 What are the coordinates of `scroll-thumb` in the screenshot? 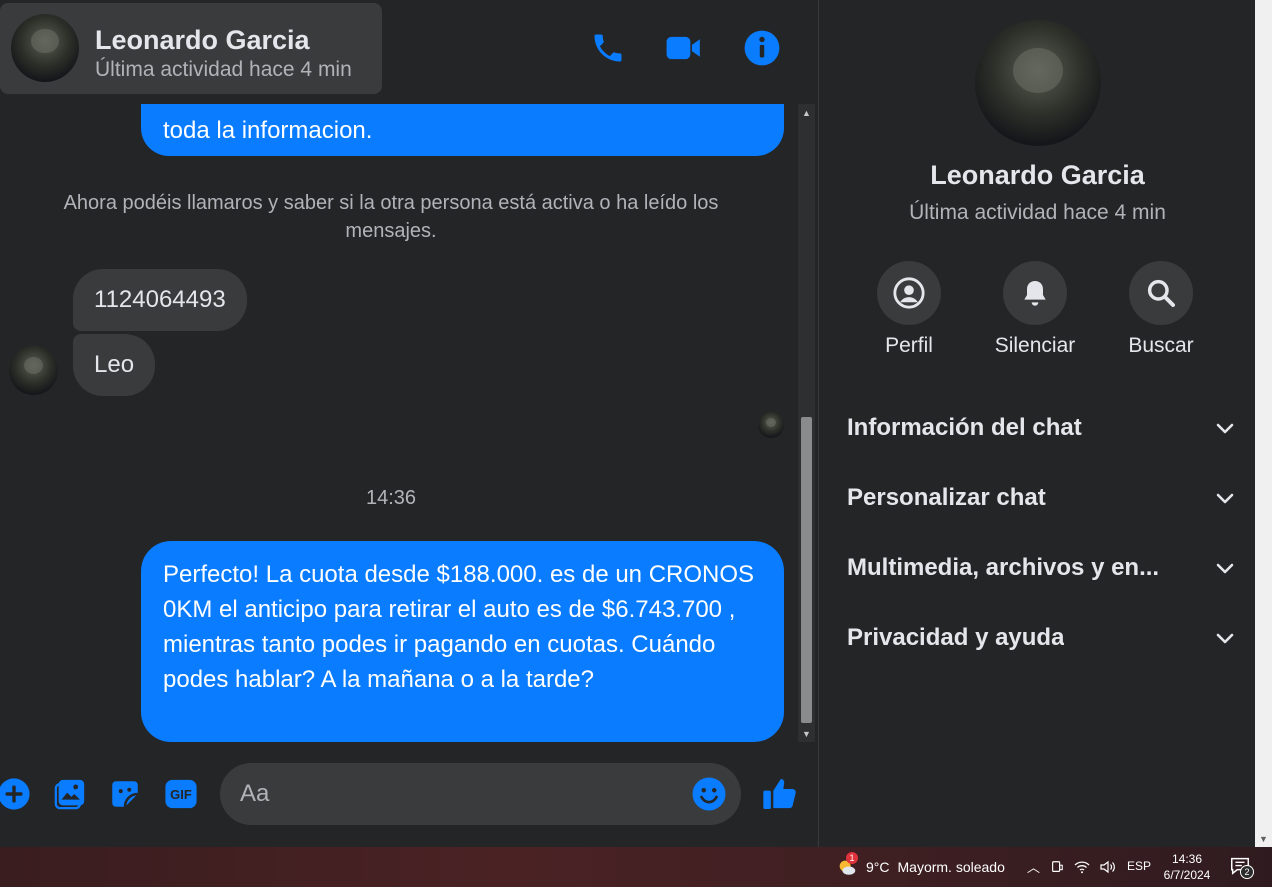 It's located at (806, 570).